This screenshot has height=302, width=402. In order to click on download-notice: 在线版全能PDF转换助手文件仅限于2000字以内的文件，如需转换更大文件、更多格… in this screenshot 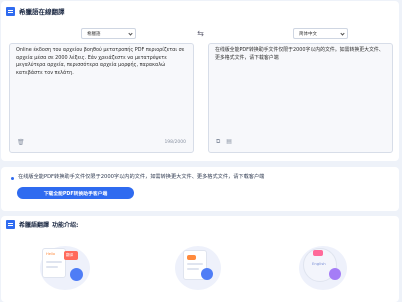, I will do `click(200, 189)`.